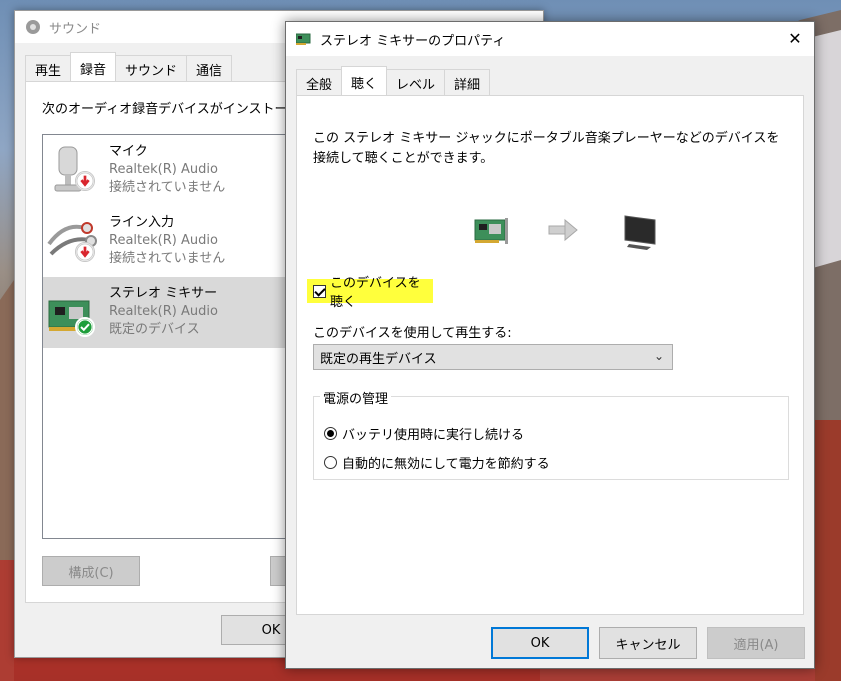  What do you see at coordinates (795, 39) in the screenshot?
I see `close-icon: ✕` at bounding box center [795, 39].